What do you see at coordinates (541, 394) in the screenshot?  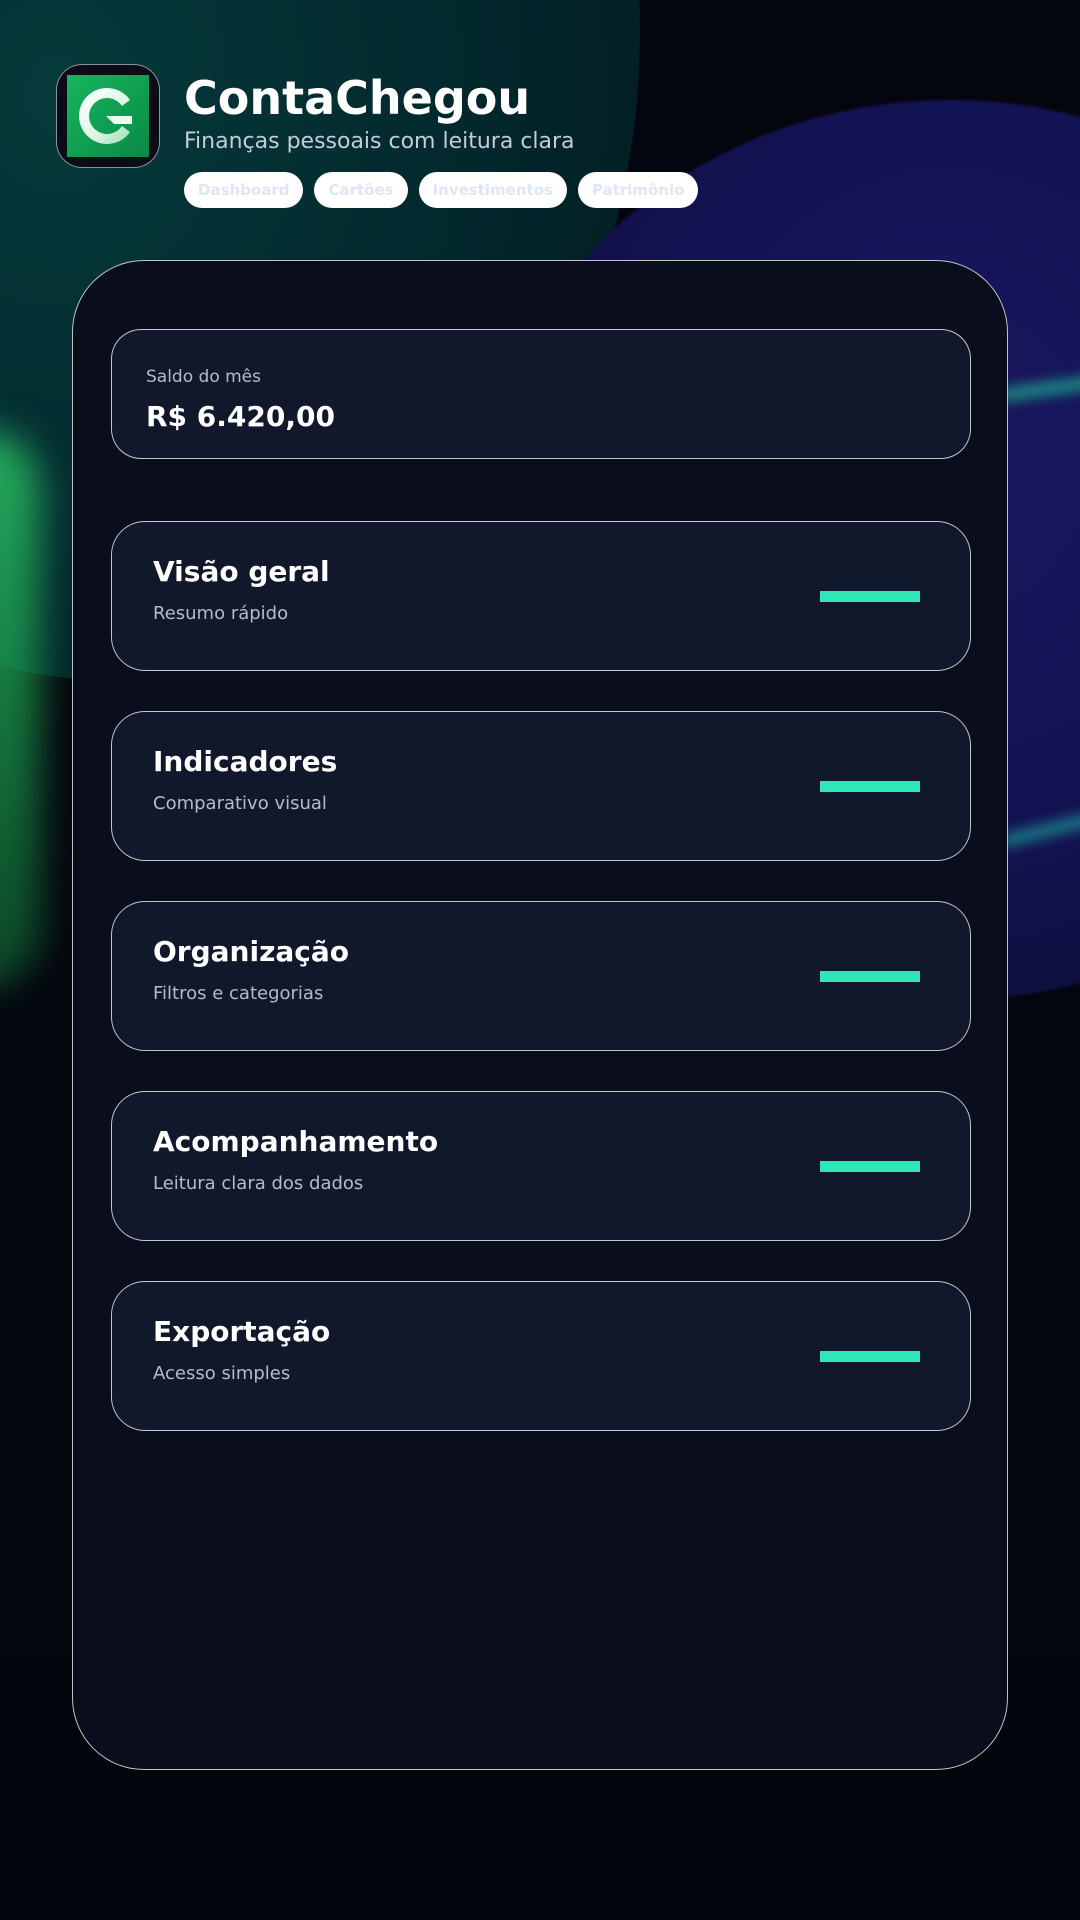 I see `balance-card: Saldo do mês R$ 6.420,00` at bounding box center [541, 394].